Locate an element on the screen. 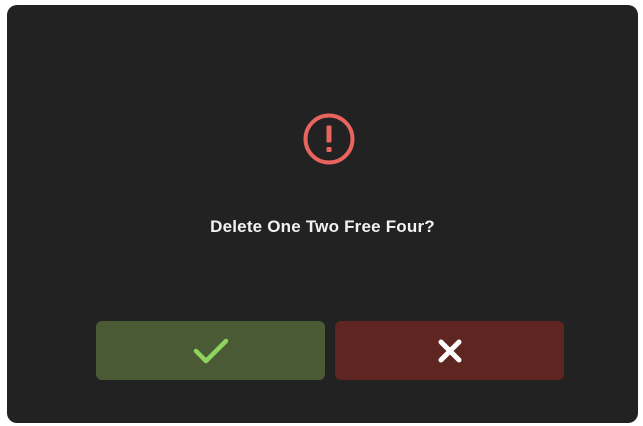  dialog-message: Delete One Two Free Four? is located at coordinates (322, 226).